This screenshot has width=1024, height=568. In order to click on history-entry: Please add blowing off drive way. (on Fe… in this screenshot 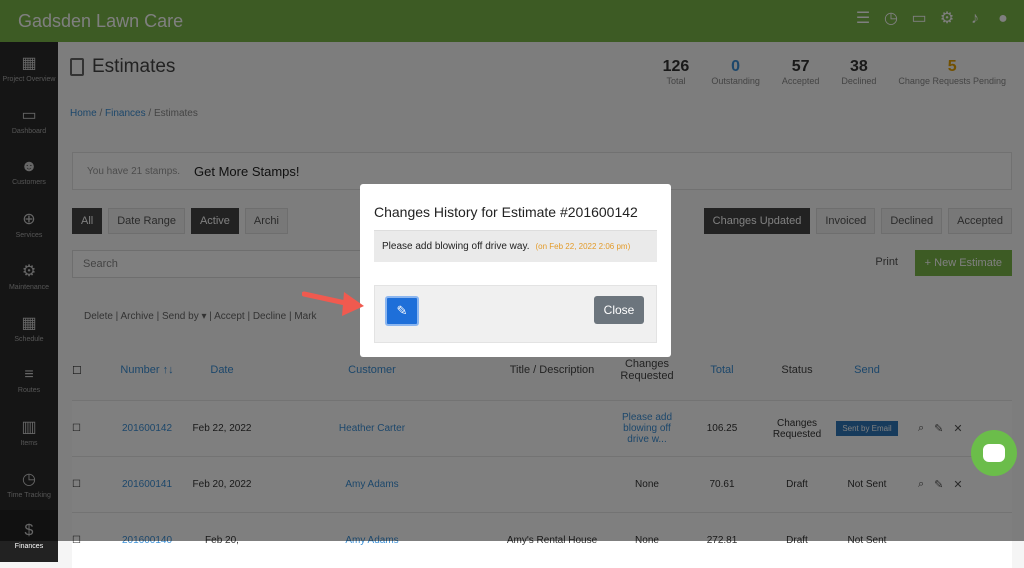, I will do `click(515, 246)`.